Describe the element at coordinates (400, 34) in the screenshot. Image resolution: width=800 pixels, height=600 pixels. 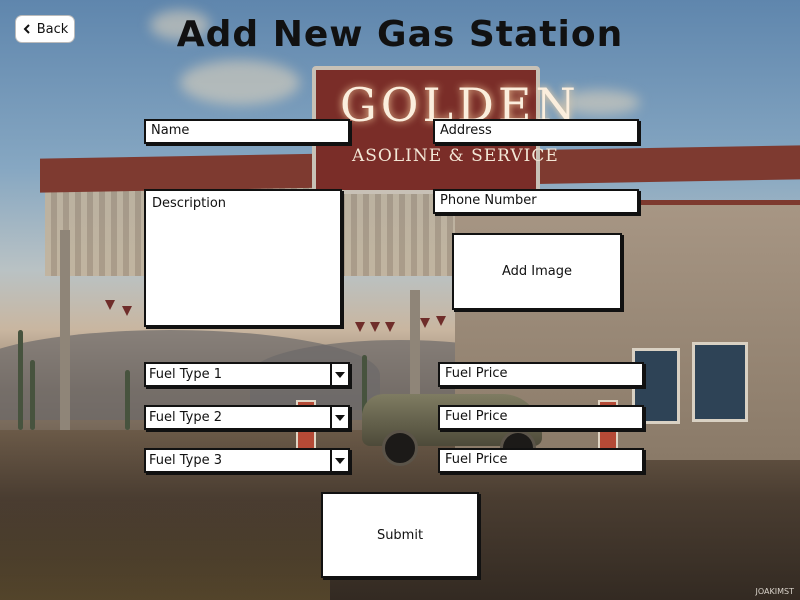
I see `page-title: Add New Gas Station` at that location.